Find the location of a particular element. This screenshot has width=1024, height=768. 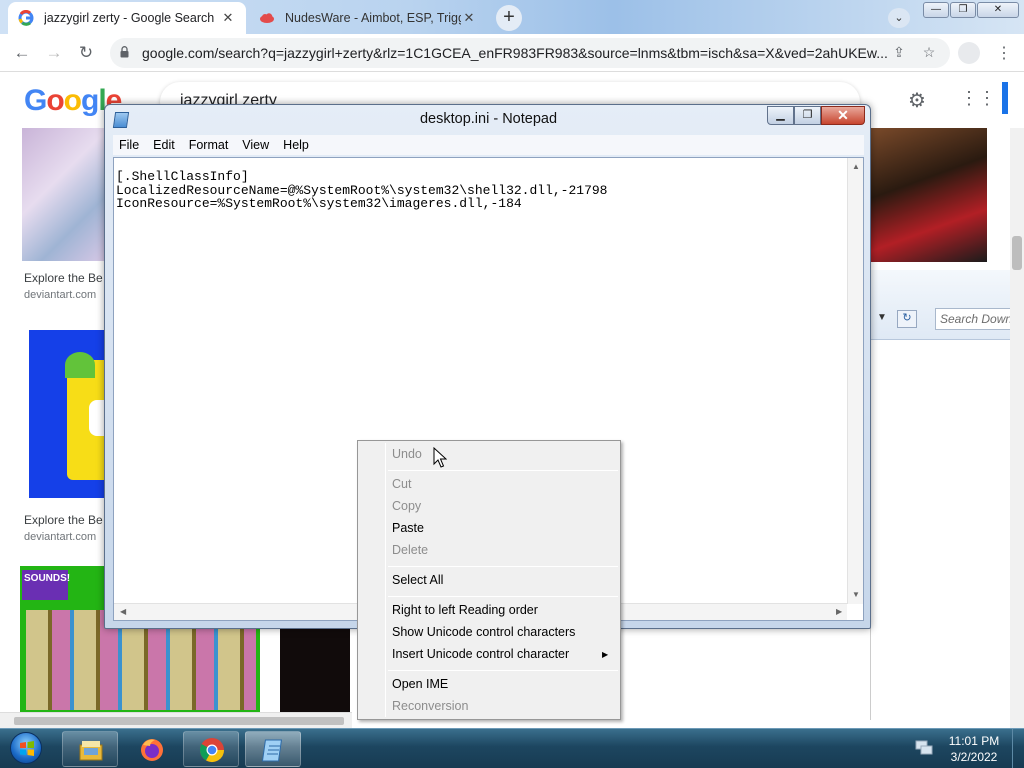

menu-item-delete: Delete is located at coordinates (410, 550).